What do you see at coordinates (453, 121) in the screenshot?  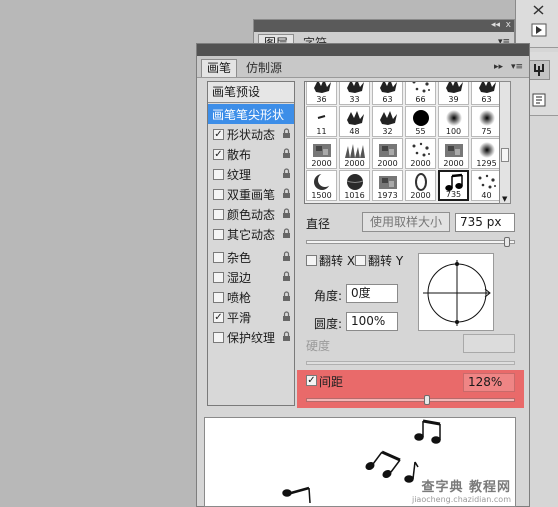 I see `brush-tip: 100` at bounding box center [453, 121].